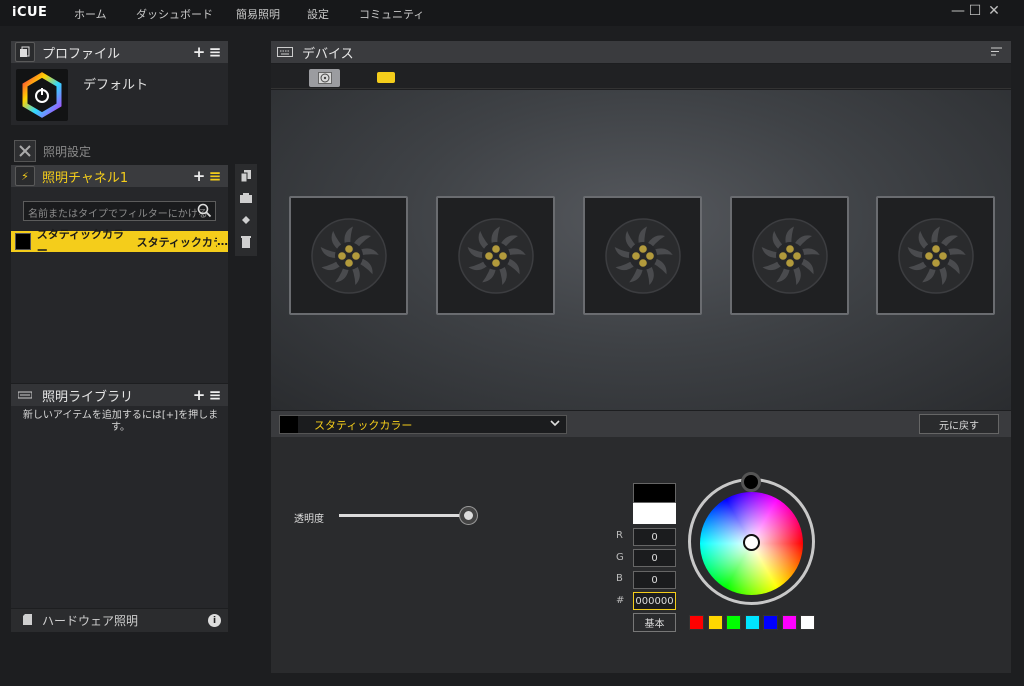 The height and width of the screenshot is (686, 1024). Describe the element at coordinates (67, 151) in the screenshot. I see `lighting-setup-title: 照明設定` at that location.